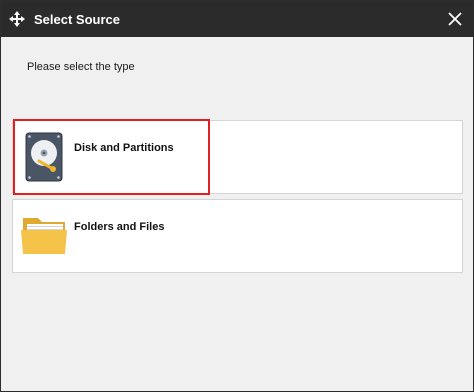  Describe the element at coordinates (119, 227) in the screenshot. I see `option-label: Folders and Files` at that location.